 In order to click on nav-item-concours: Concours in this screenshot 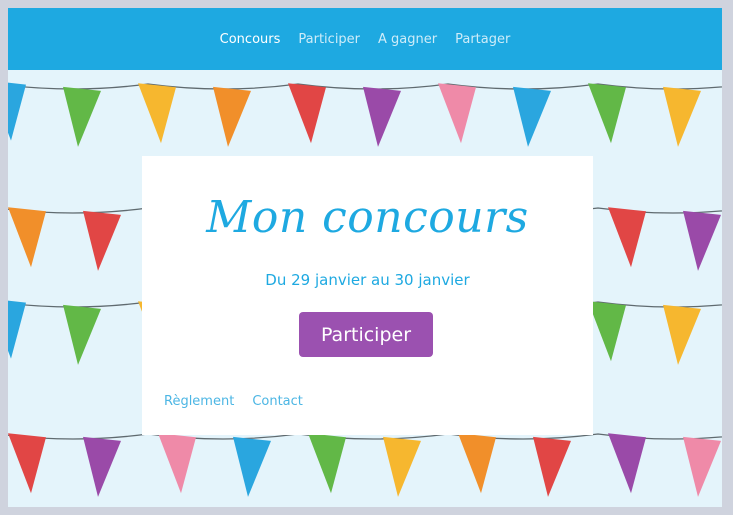, I will do `click(250, 39)`.